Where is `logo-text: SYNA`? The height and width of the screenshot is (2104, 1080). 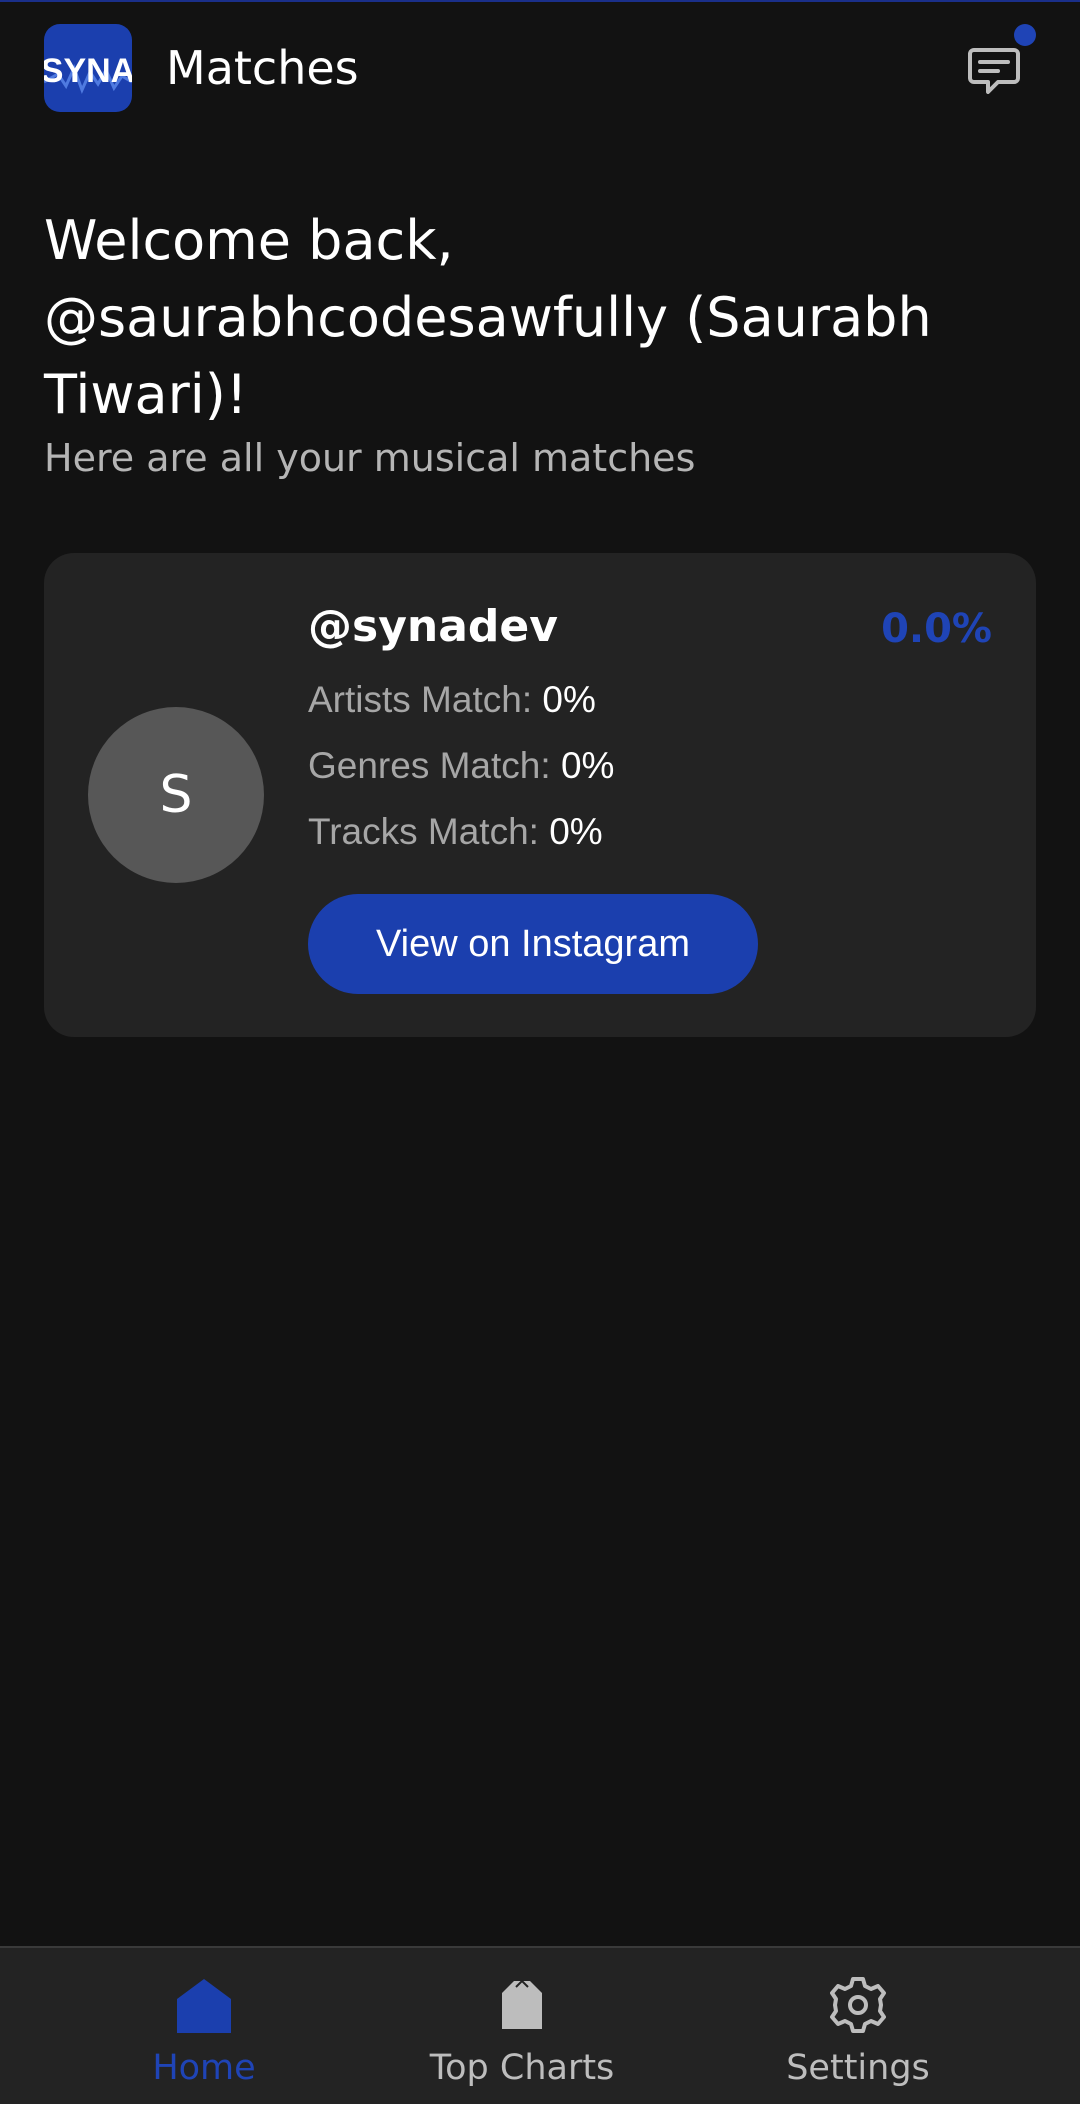 logo-text: SYNA is located at coordinates (88, 71).